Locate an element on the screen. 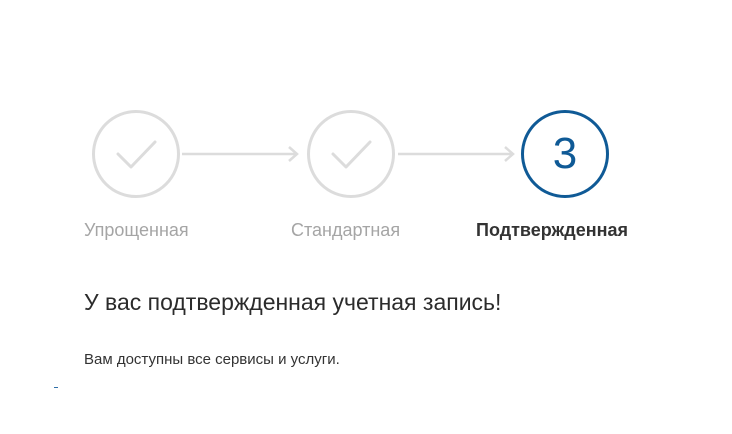 This screenshot has width=732, height=434. step-3-circle: 3 is located at coordinates (565, 154).